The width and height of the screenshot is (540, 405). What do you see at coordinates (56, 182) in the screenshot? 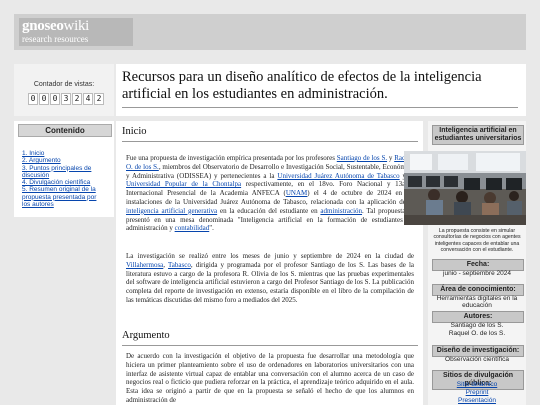
I see `toc-link: 4. Divulgación científica` at bounding box center [56, 182].